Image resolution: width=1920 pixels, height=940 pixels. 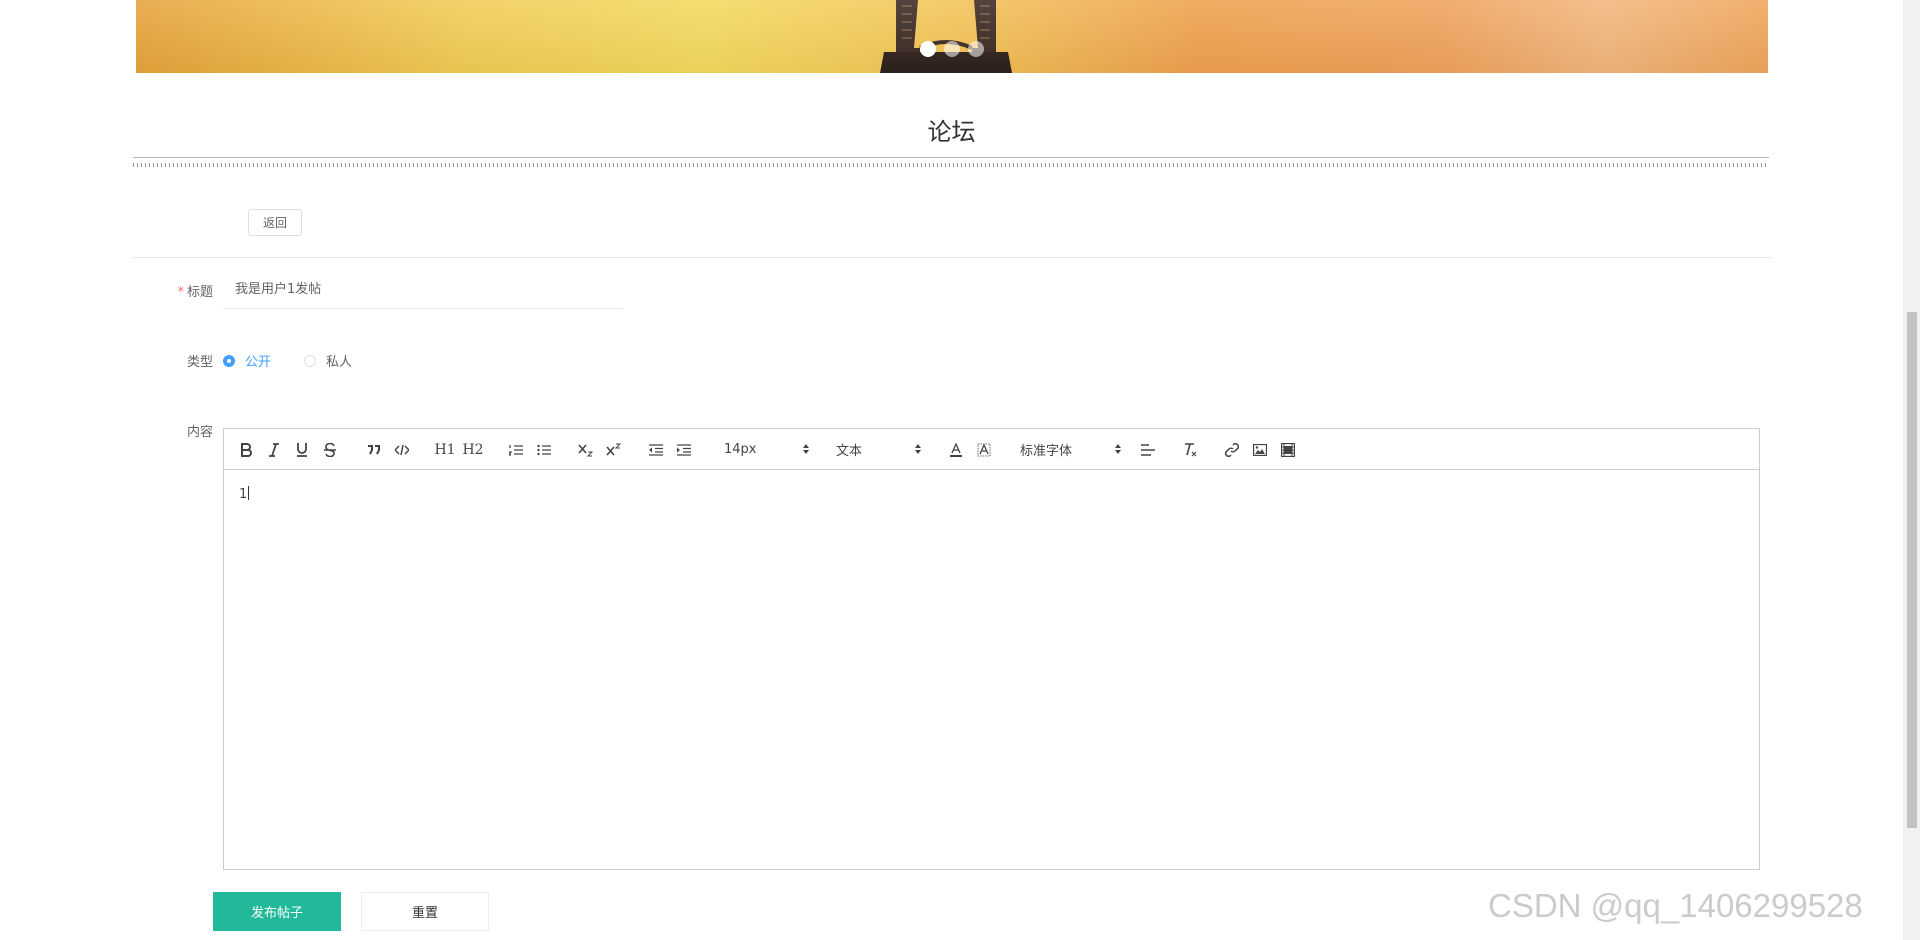 What do you see at coordinates (199, 362) in the screenshot?
I see `type-label: 类型` at bounding box center [199, 362].